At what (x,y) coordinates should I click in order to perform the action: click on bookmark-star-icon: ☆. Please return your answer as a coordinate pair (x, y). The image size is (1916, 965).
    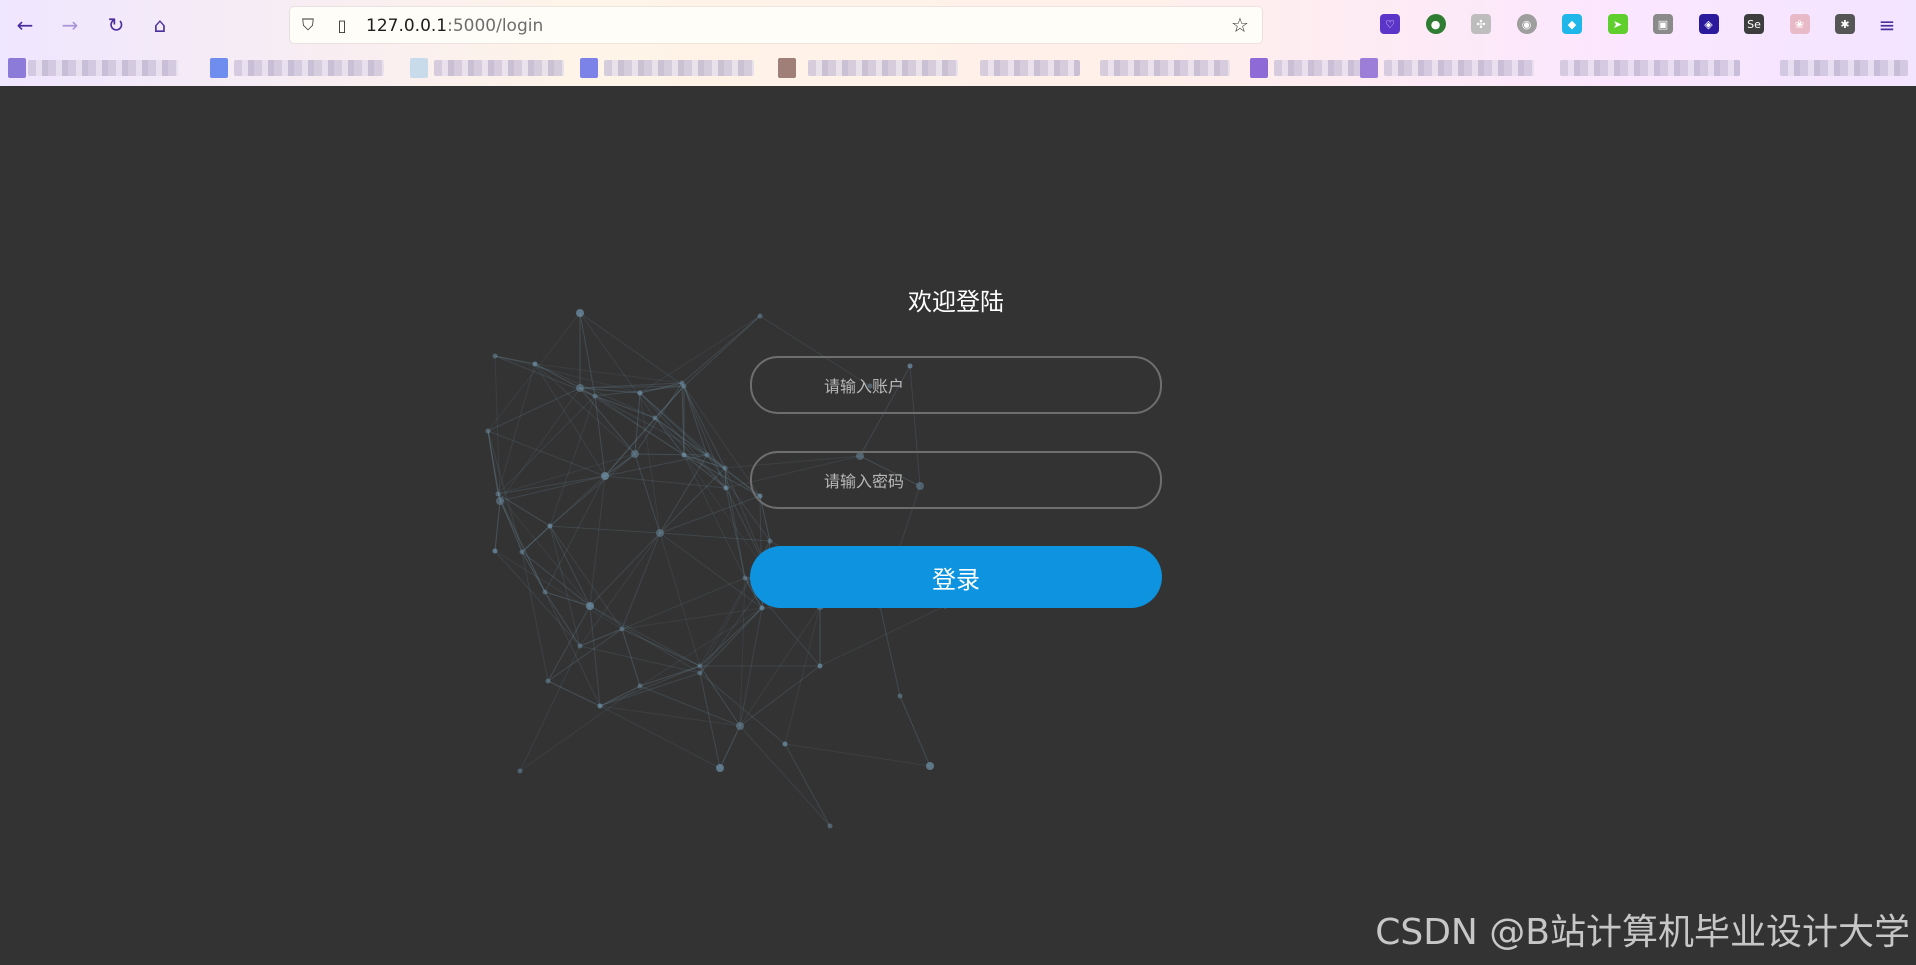
    Looking at the image, I should click on (1240, 25).